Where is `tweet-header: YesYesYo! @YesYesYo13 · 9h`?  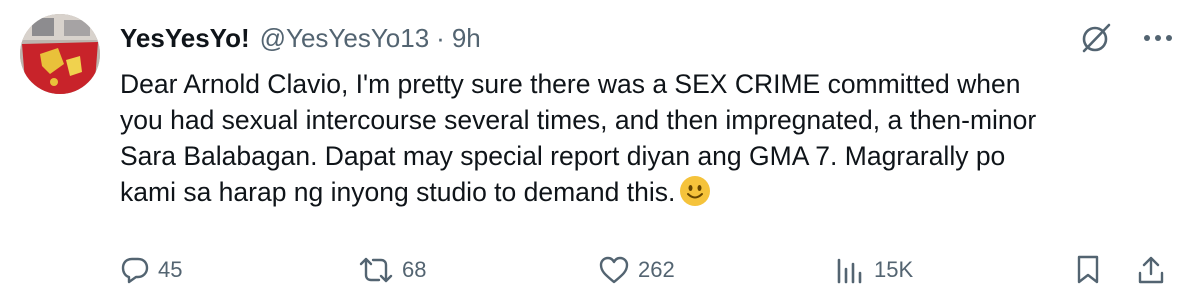 tweet-header: YesYesYo! @YesYesYo13 · 9h is located at coordinates (300, 38).